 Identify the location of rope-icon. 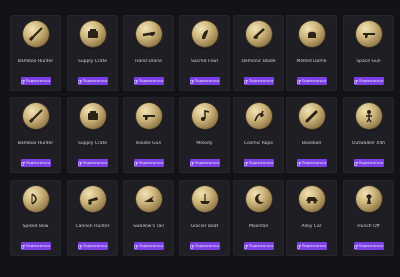
(258, 116).